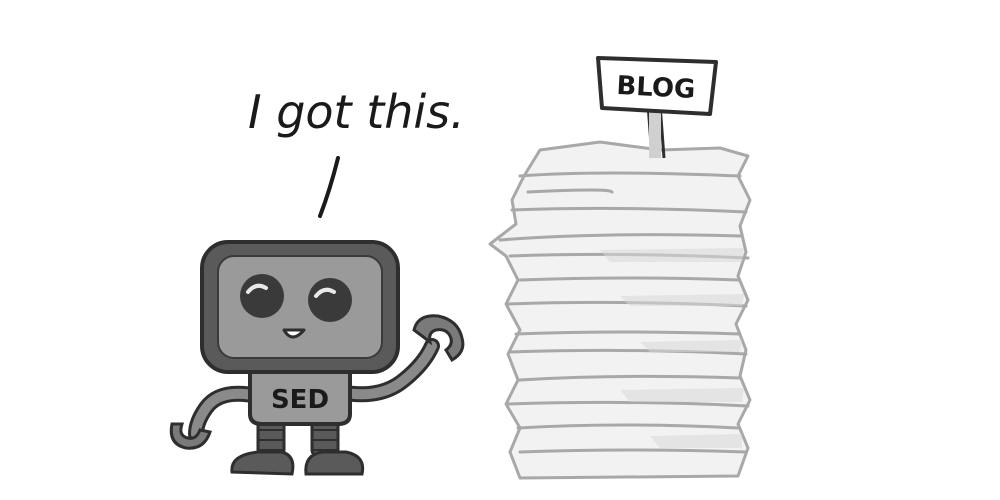 This screenshot has width=1000, height=500. What do you see at coordinates (356, 151) in the screenshot?
I see `speech-group: I got this.` at bounding box center [356, 151].